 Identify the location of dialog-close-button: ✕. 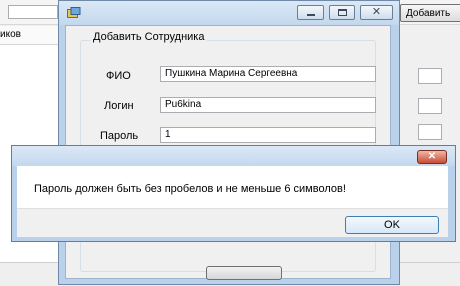
(376, 12).